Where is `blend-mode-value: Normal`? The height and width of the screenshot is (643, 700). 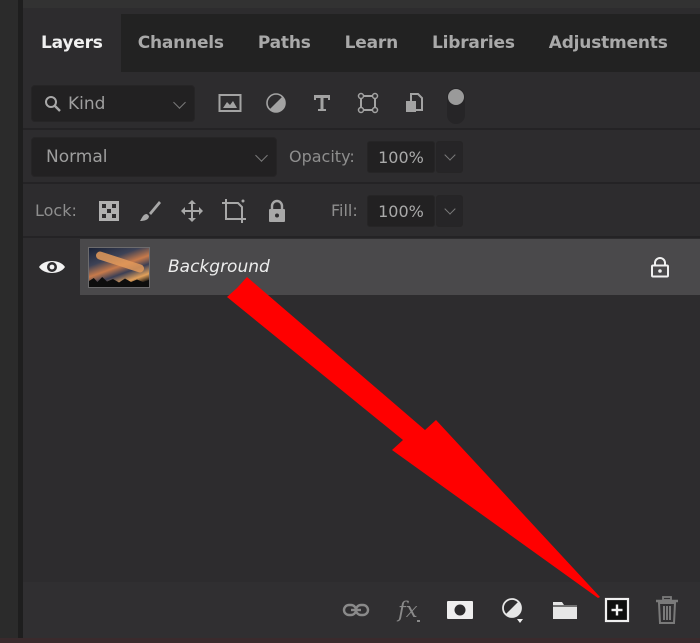
blend-mode-value: Normal is located at coordinates (77, 157).